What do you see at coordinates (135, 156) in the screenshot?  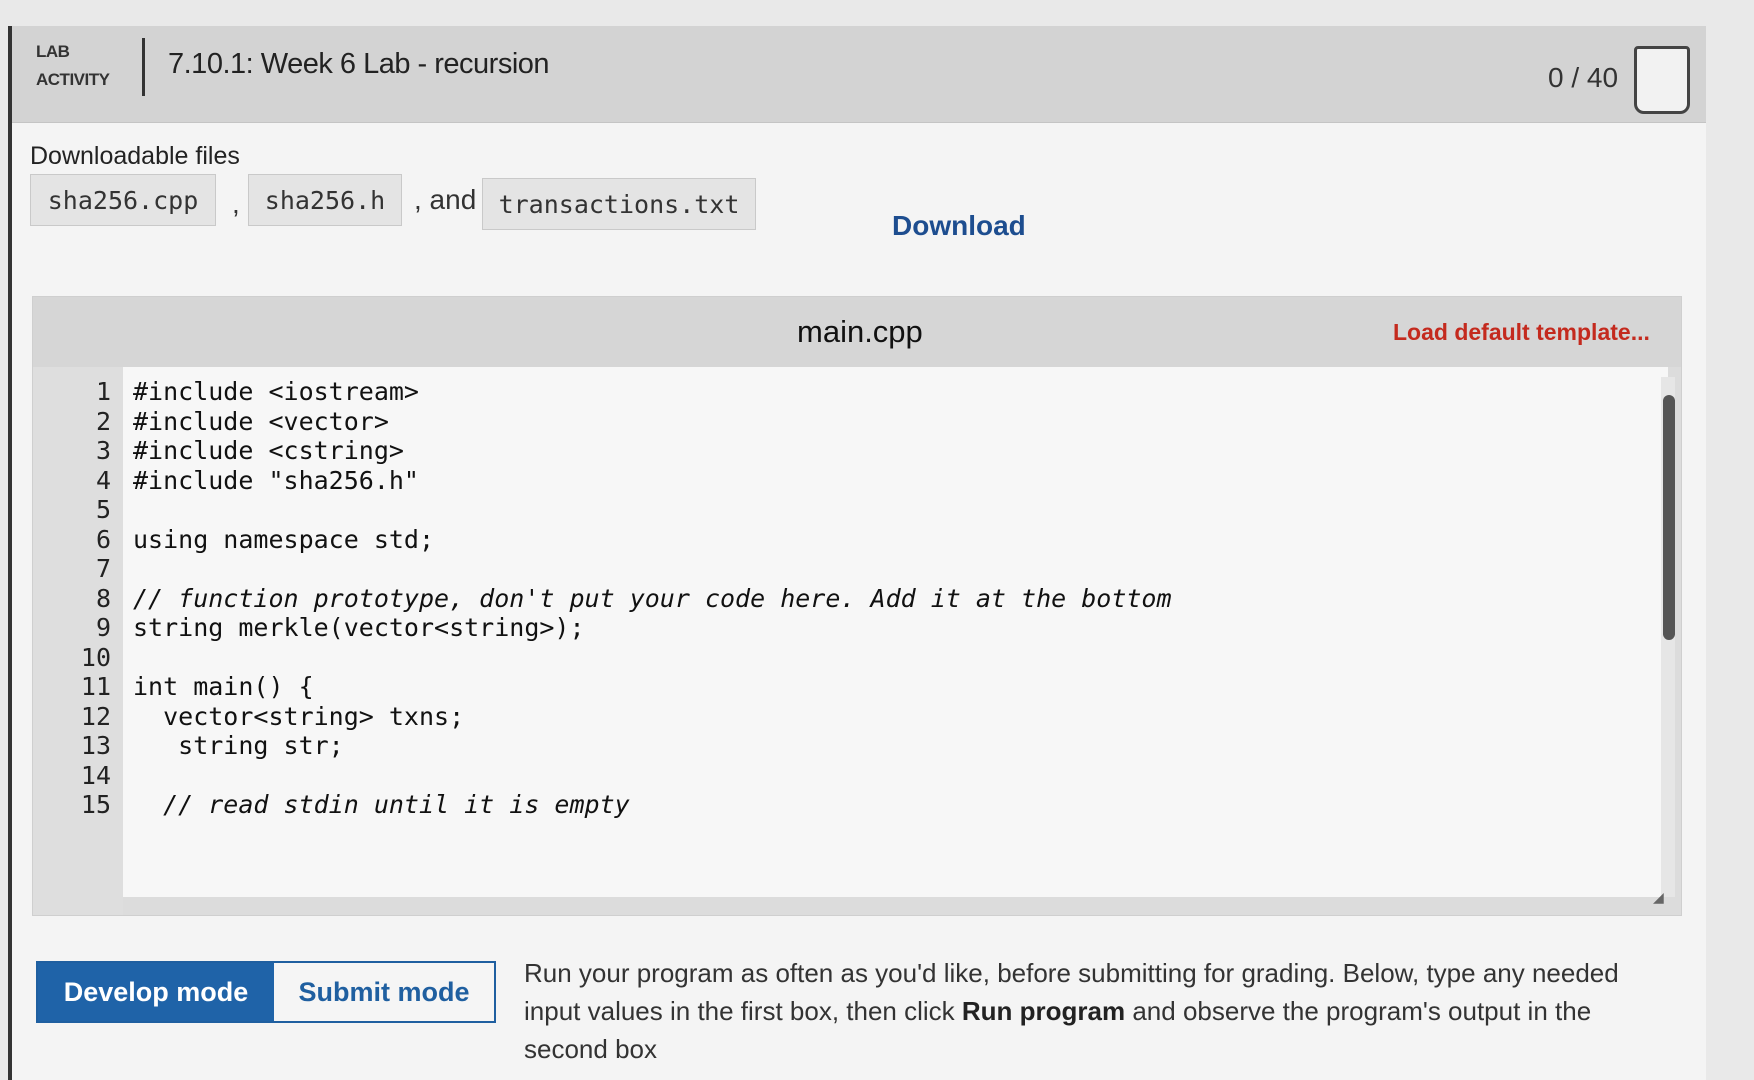 I see `downloadable-files-label: Downloadable files` at bounding box center [135, 156].